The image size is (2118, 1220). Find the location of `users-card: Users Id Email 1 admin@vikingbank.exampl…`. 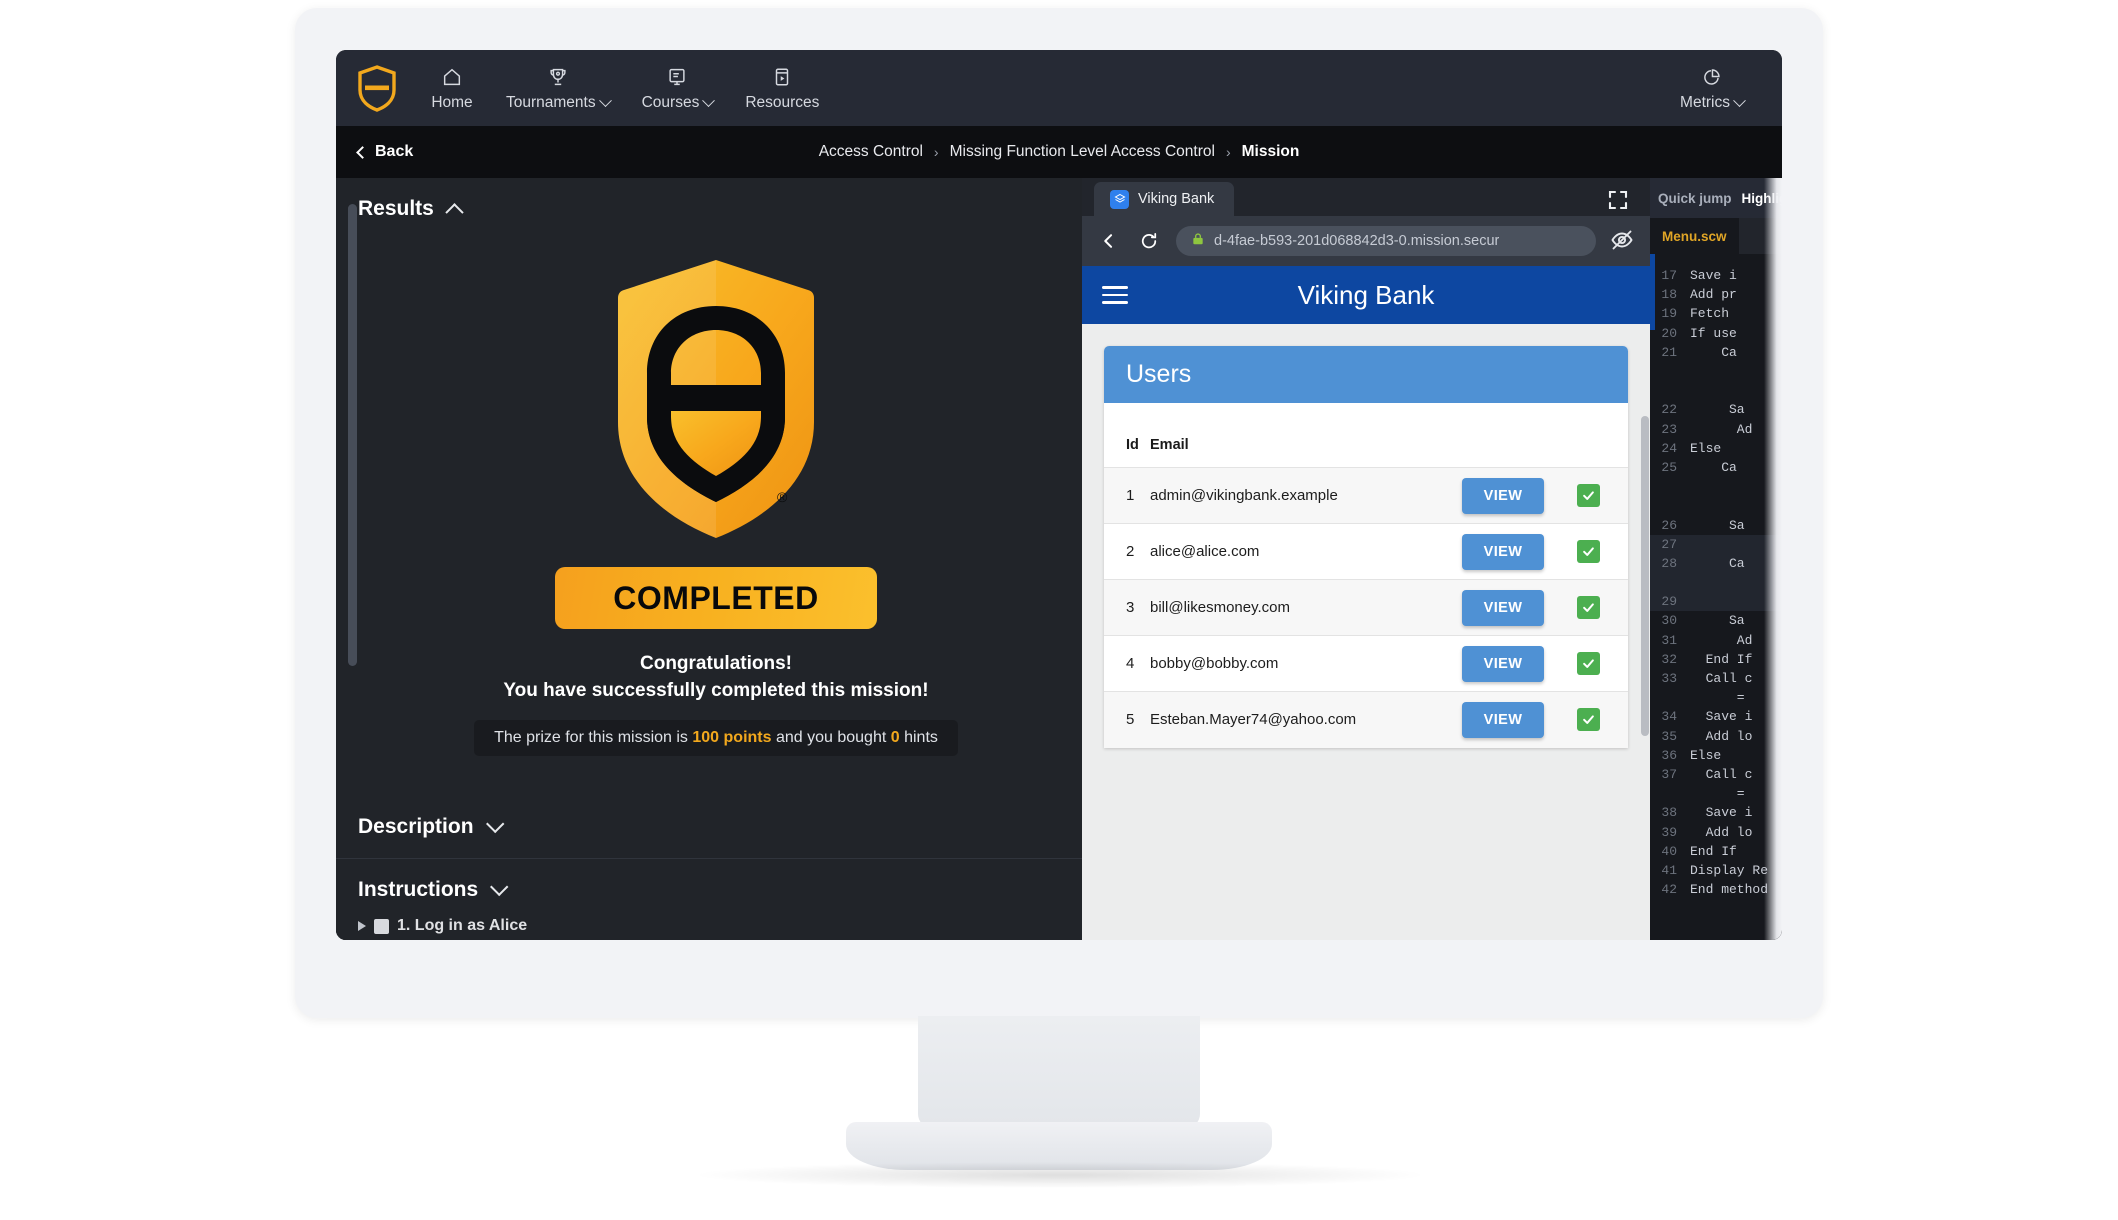

users-card: Users Id Email 1 admin@vikingbank.exampl… is located at coordinates (1366, 547).